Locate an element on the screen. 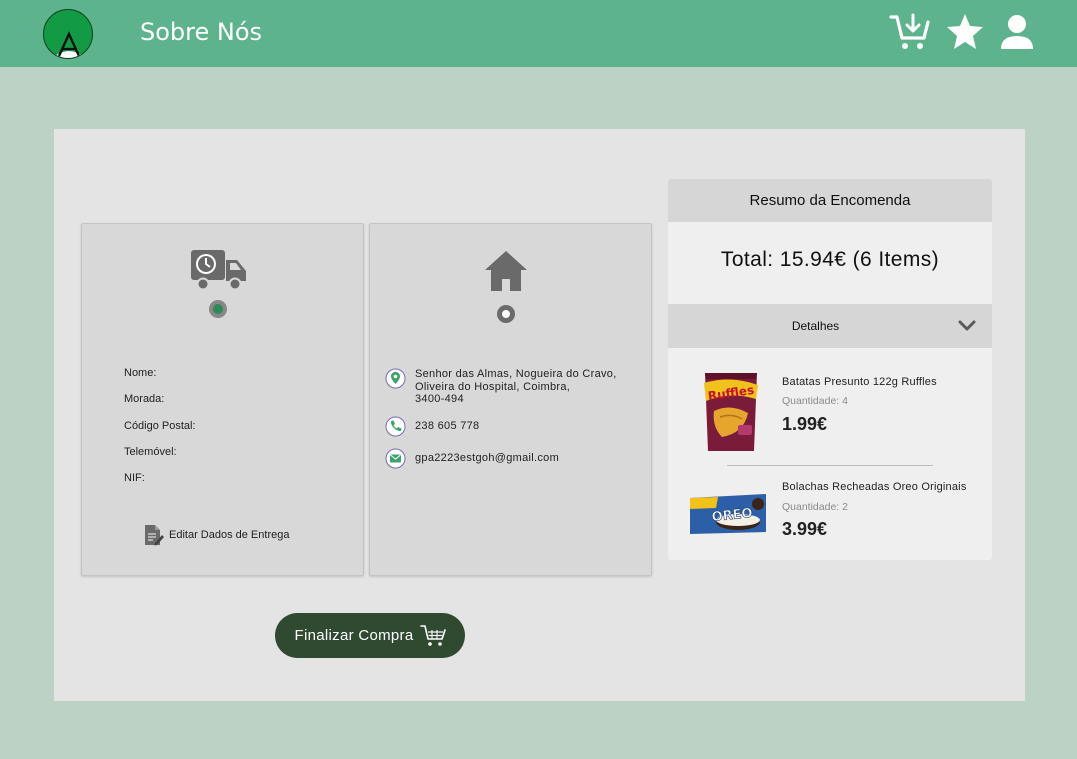 This screenshot has height=759, width=1077. product-image-oreo: OREO is located at coordinates (728, 514).